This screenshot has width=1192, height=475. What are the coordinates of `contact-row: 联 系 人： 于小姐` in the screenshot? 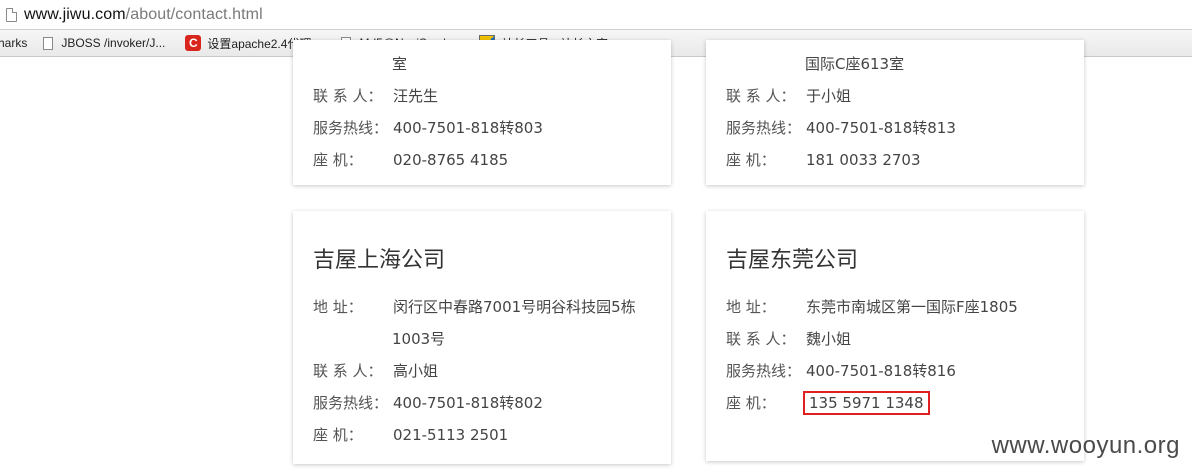 It's located at (788, 96).